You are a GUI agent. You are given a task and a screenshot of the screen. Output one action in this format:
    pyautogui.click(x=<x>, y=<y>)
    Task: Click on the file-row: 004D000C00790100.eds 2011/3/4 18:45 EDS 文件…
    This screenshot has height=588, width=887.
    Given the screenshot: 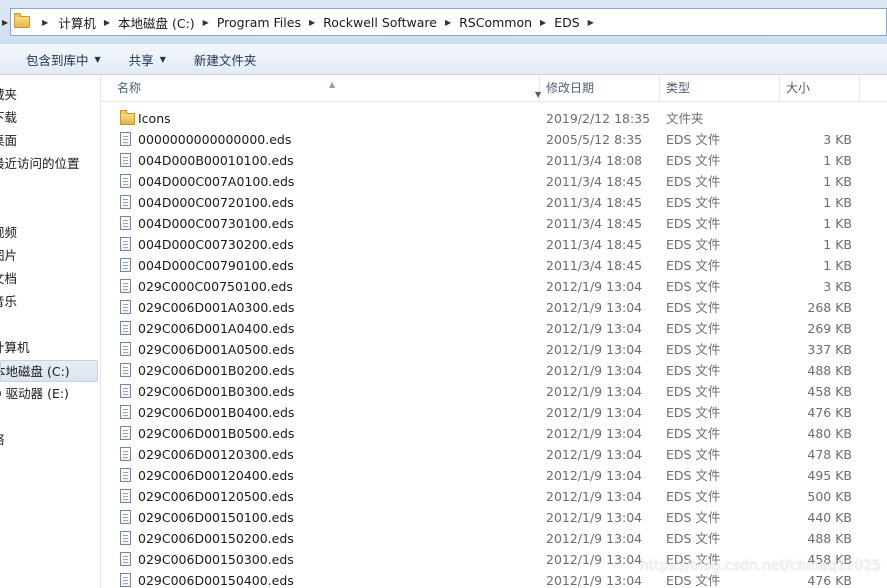 What is the action you would take?
    pyautogui.click(x=494, y=265)
    